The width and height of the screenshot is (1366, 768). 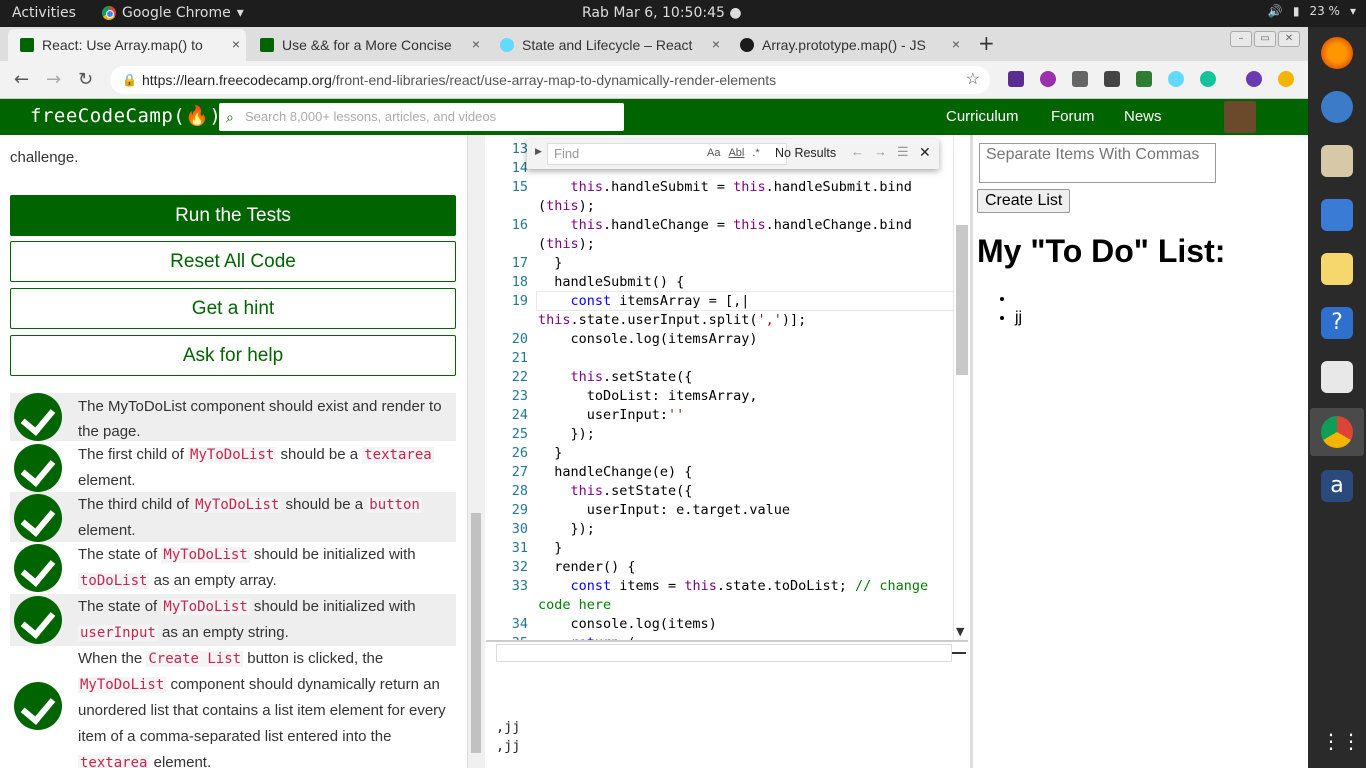 I want to click on regex-toggle: .*, so click(x=755, y=153).